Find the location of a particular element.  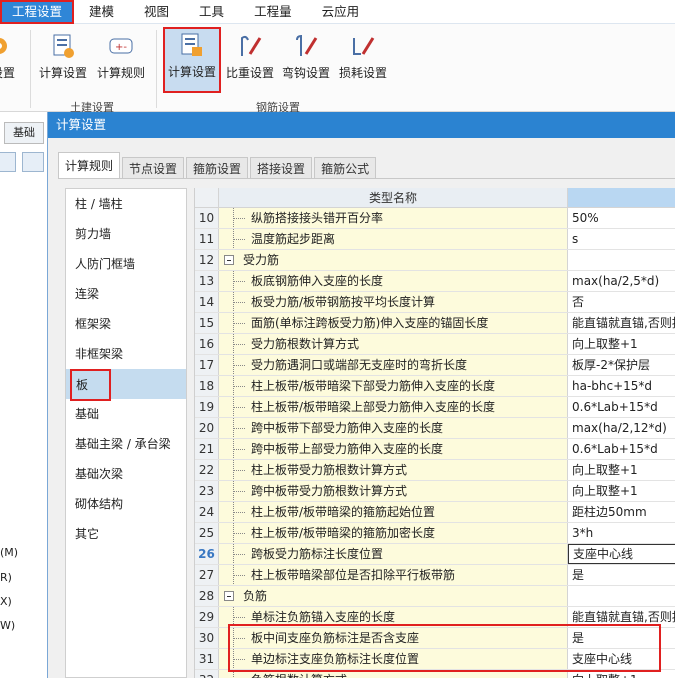

grid-row: 10 纵筋搭接接头错开百分率 50% is located at coordinates (435, 218).